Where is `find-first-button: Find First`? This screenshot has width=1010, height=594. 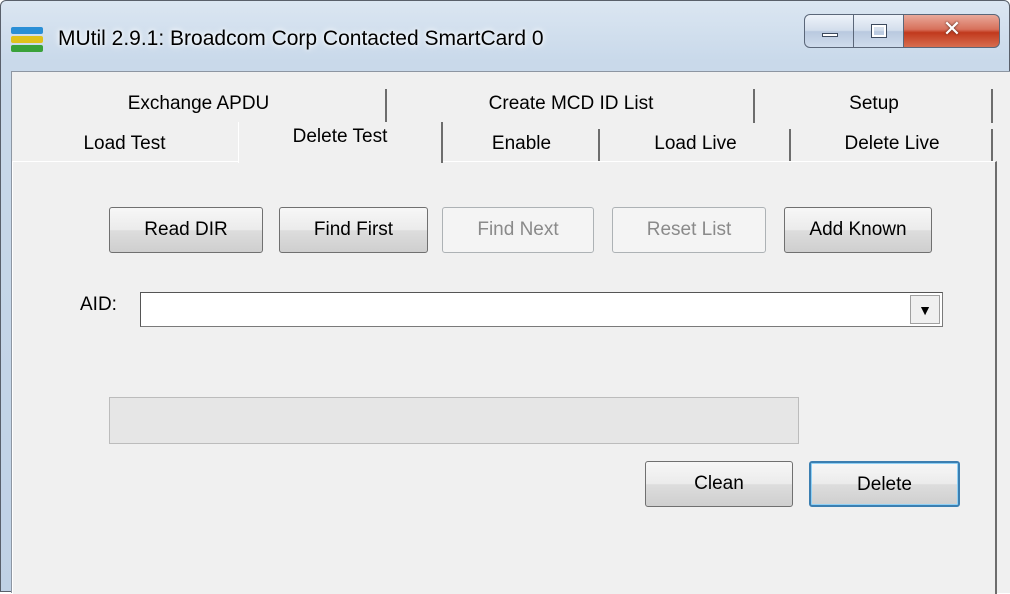 find-first-button: Find First is located at coordinates (353, 230).